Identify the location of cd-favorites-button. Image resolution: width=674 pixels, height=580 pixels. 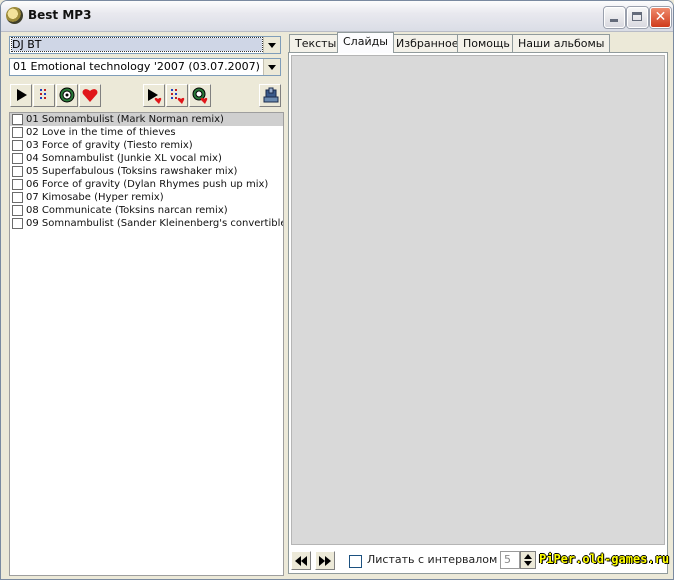
(200, 95).